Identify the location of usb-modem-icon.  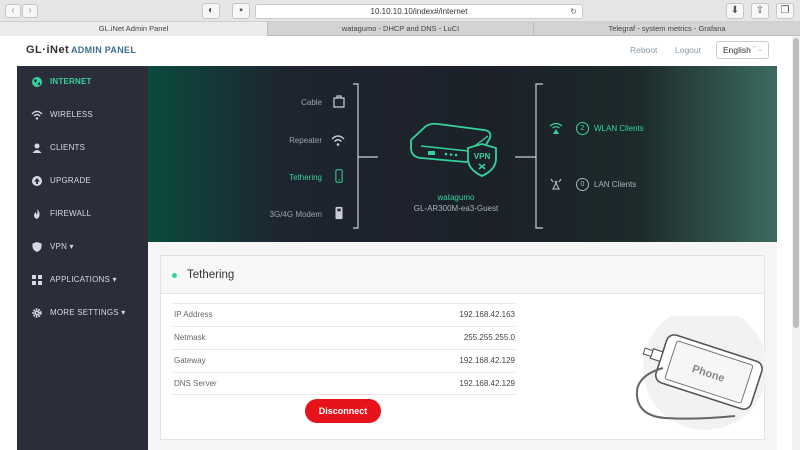
(339, 213).